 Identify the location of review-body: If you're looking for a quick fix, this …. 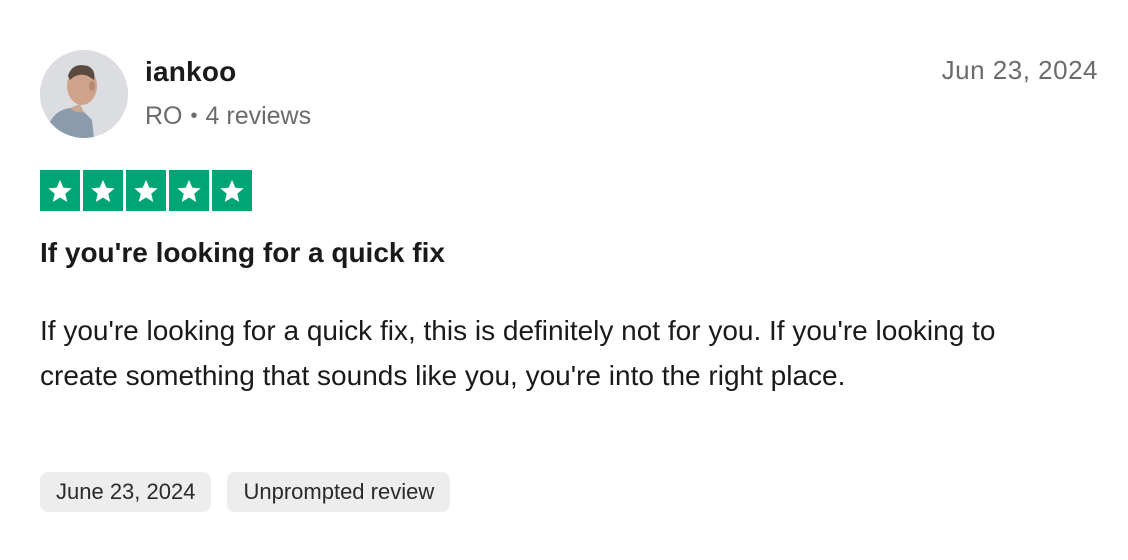
(518, 353).